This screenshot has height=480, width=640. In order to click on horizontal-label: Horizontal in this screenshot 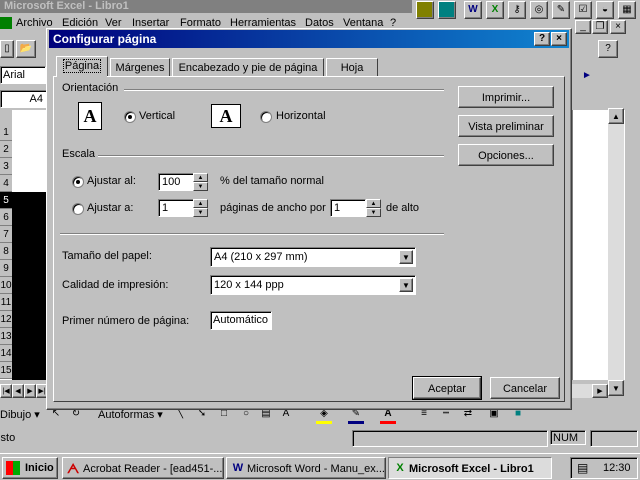, I will do `click(301, 116)`.